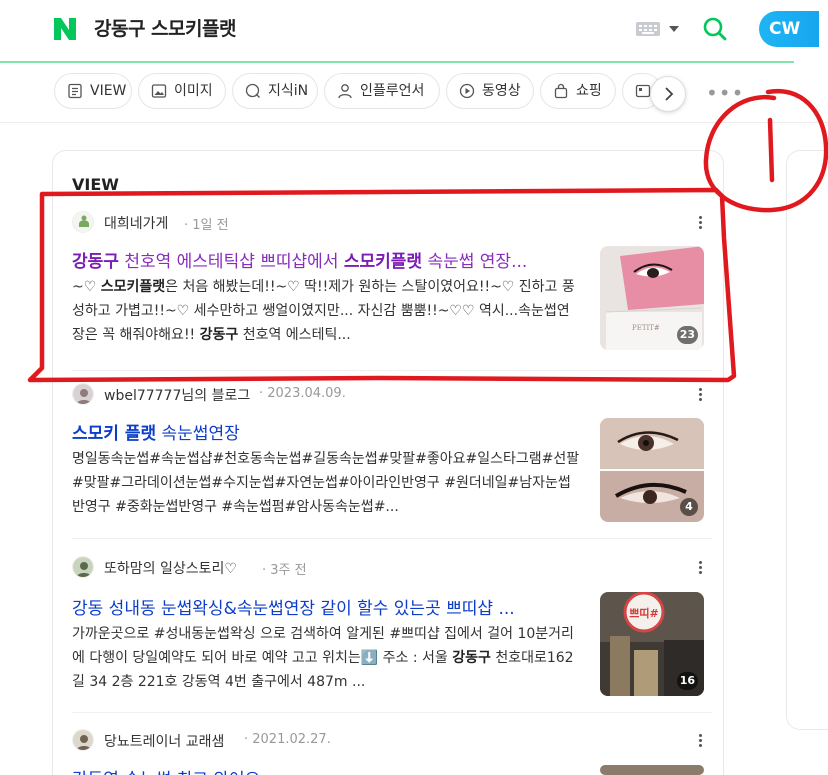  Describe the element at coordinates (652, 470) in the screenshot. I see `result-thumbnail: 4` at that location.